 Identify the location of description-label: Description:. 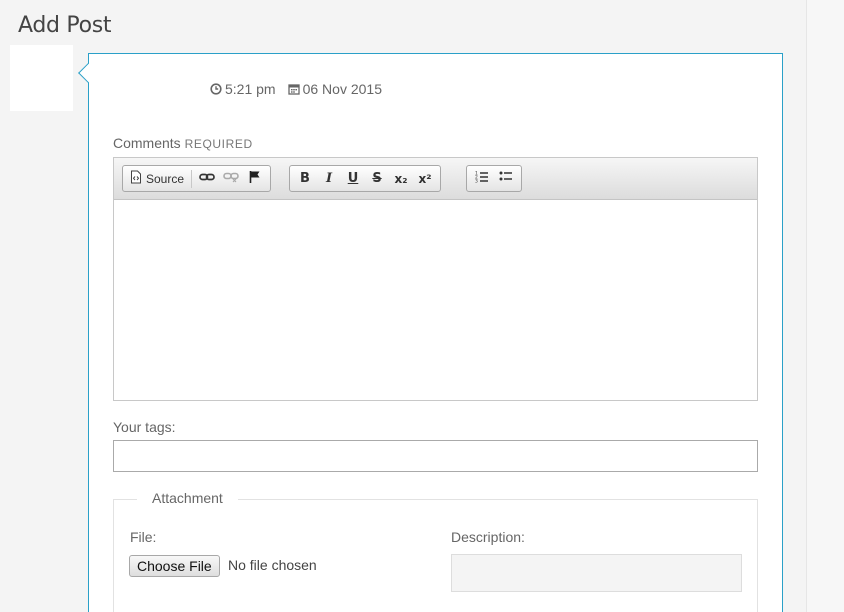
(488, 537).